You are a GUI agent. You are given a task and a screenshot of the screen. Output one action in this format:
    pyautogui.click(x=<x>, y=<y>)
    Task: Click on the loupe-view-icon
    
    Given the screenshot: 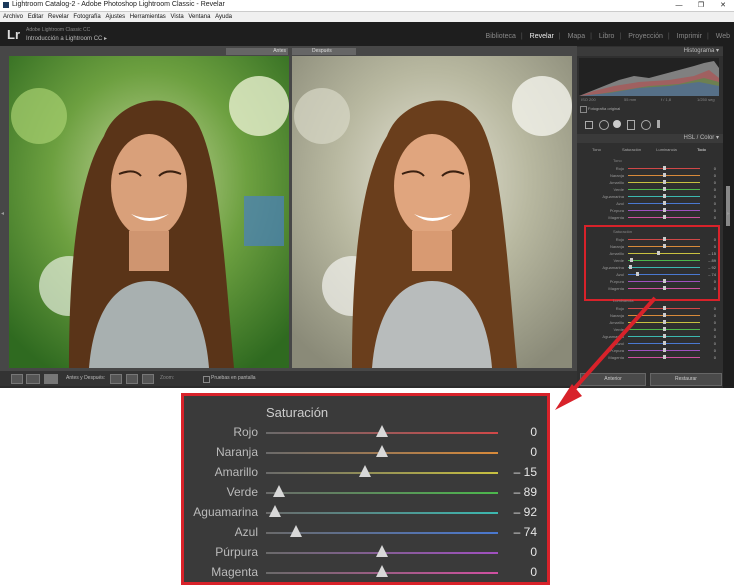 What is the action you would take?
    pyautogui.click(x=17, y=379)
    